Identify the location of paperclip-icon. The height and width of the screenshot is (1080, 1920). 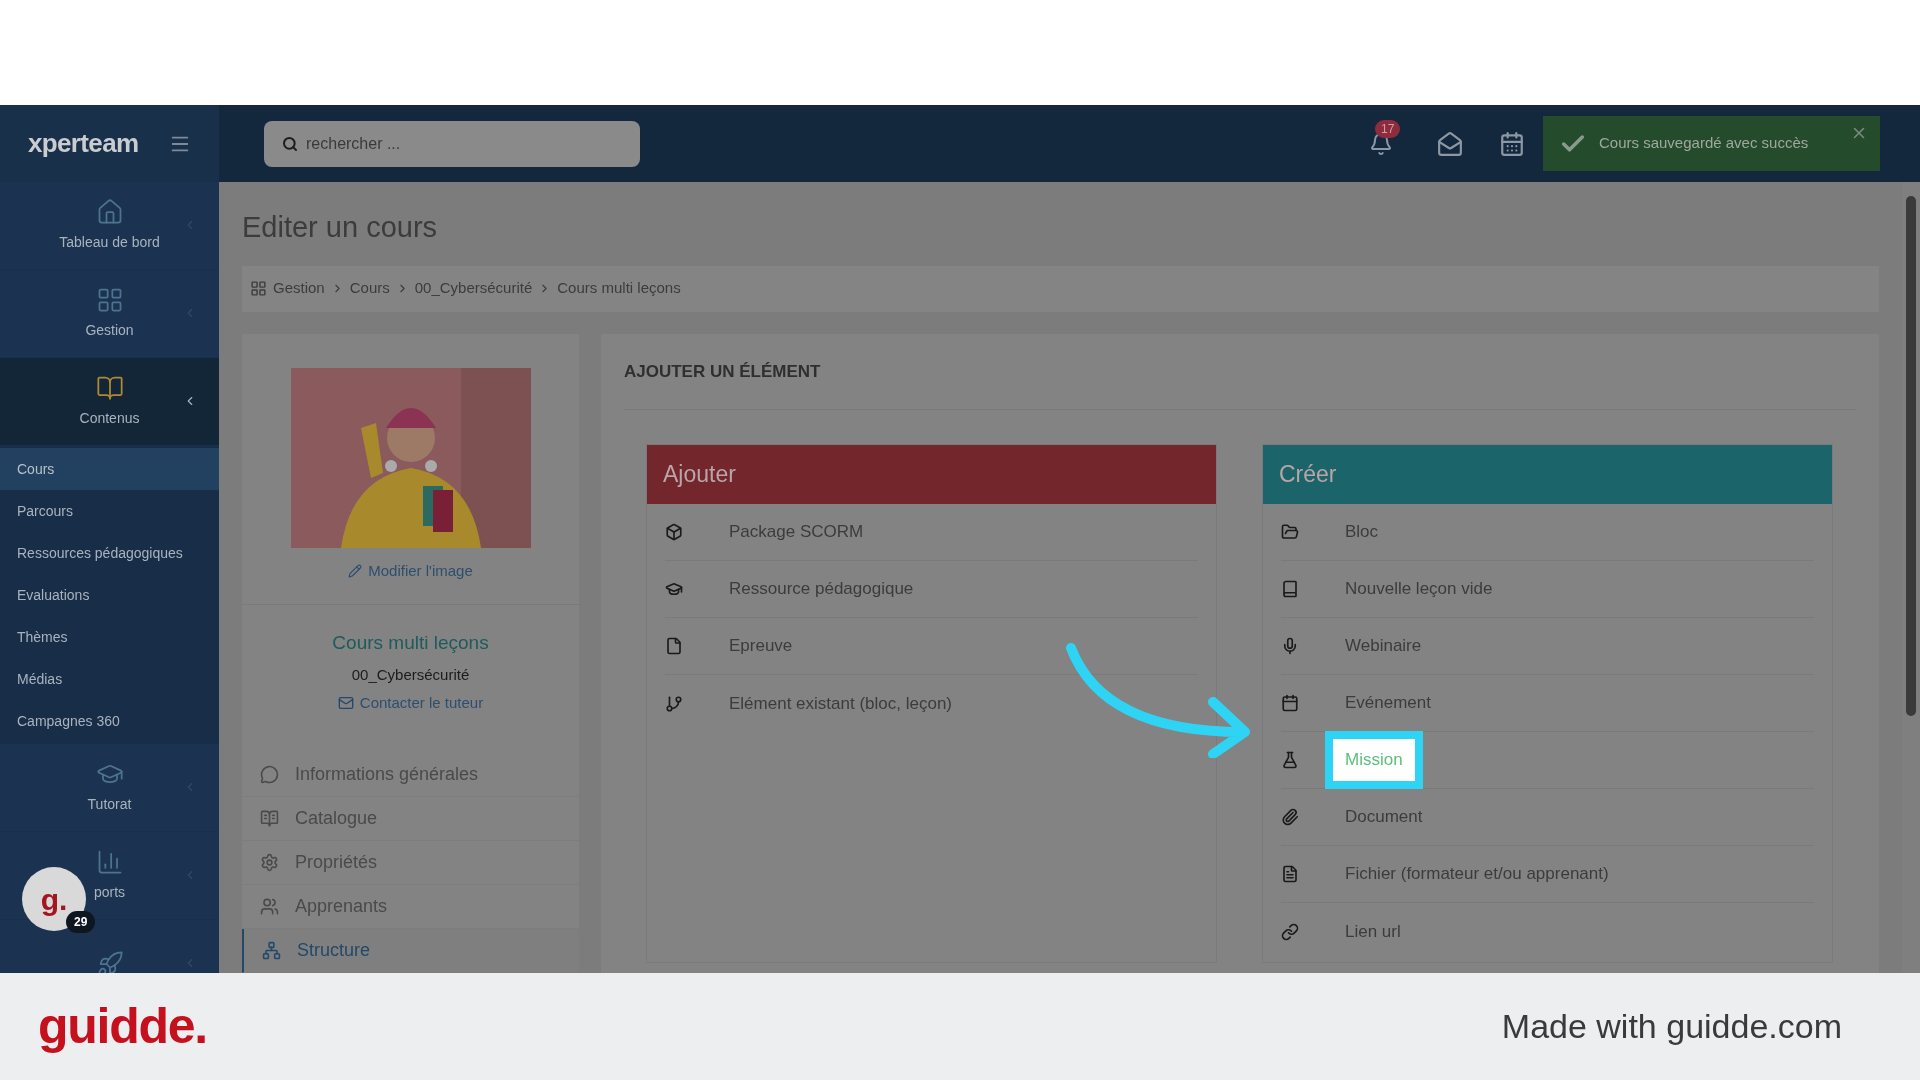
(1290, 817).